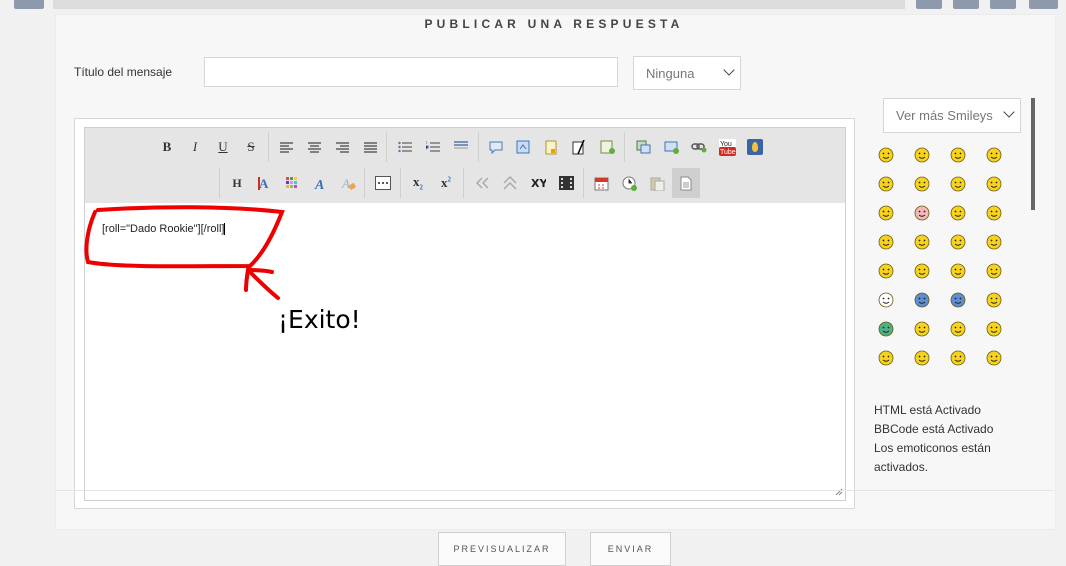 This screenshot has height=566, width=1066. Describe the element at coordinates (319, 319) in the screenshot. I see `success-annotation: ¡Exito!` at that location.